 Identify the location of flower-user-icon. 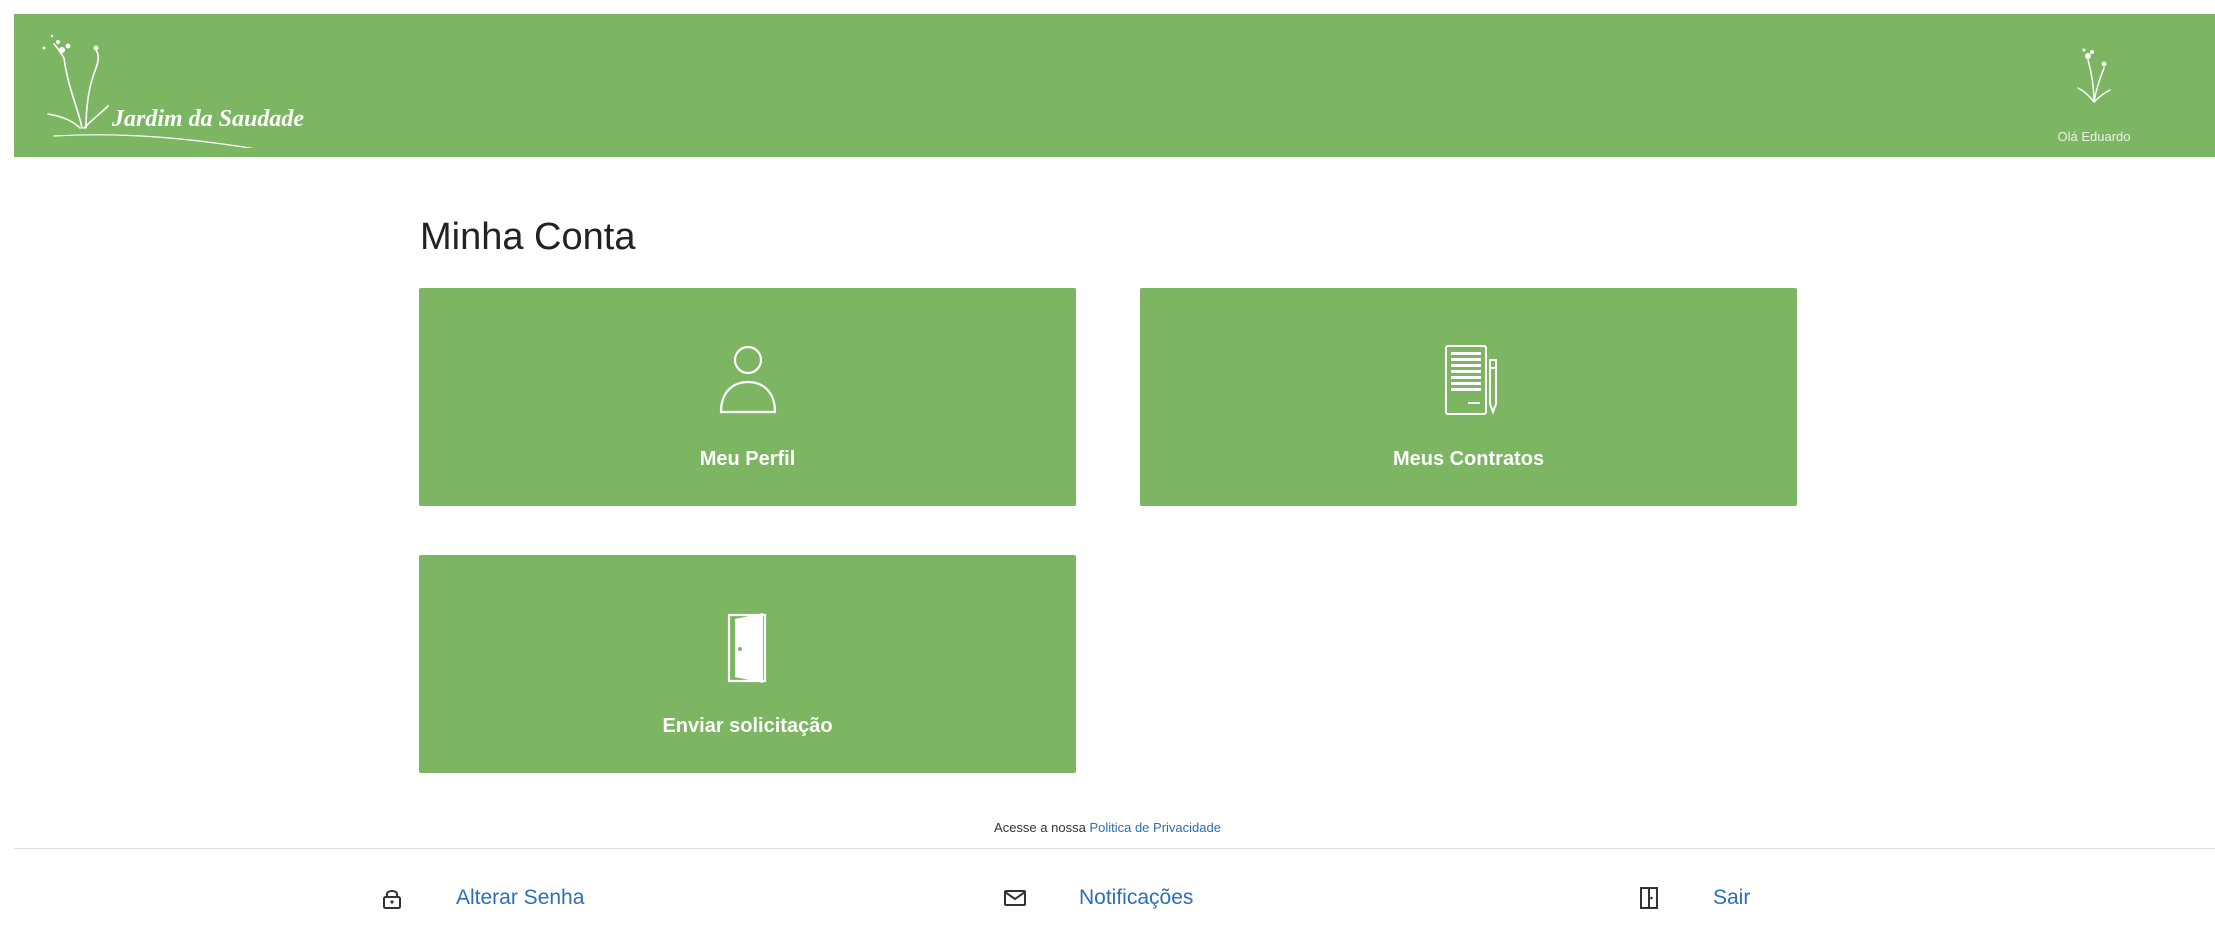
(2094, 75).